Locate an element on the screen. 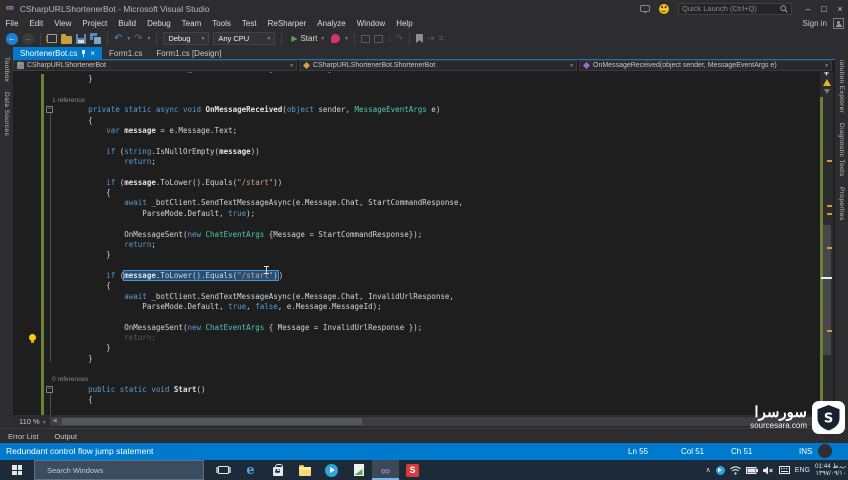 The width and height of the screenshot is (848, 480). quick-actions-lightbulb-icon is located at coordinates (32, 338).